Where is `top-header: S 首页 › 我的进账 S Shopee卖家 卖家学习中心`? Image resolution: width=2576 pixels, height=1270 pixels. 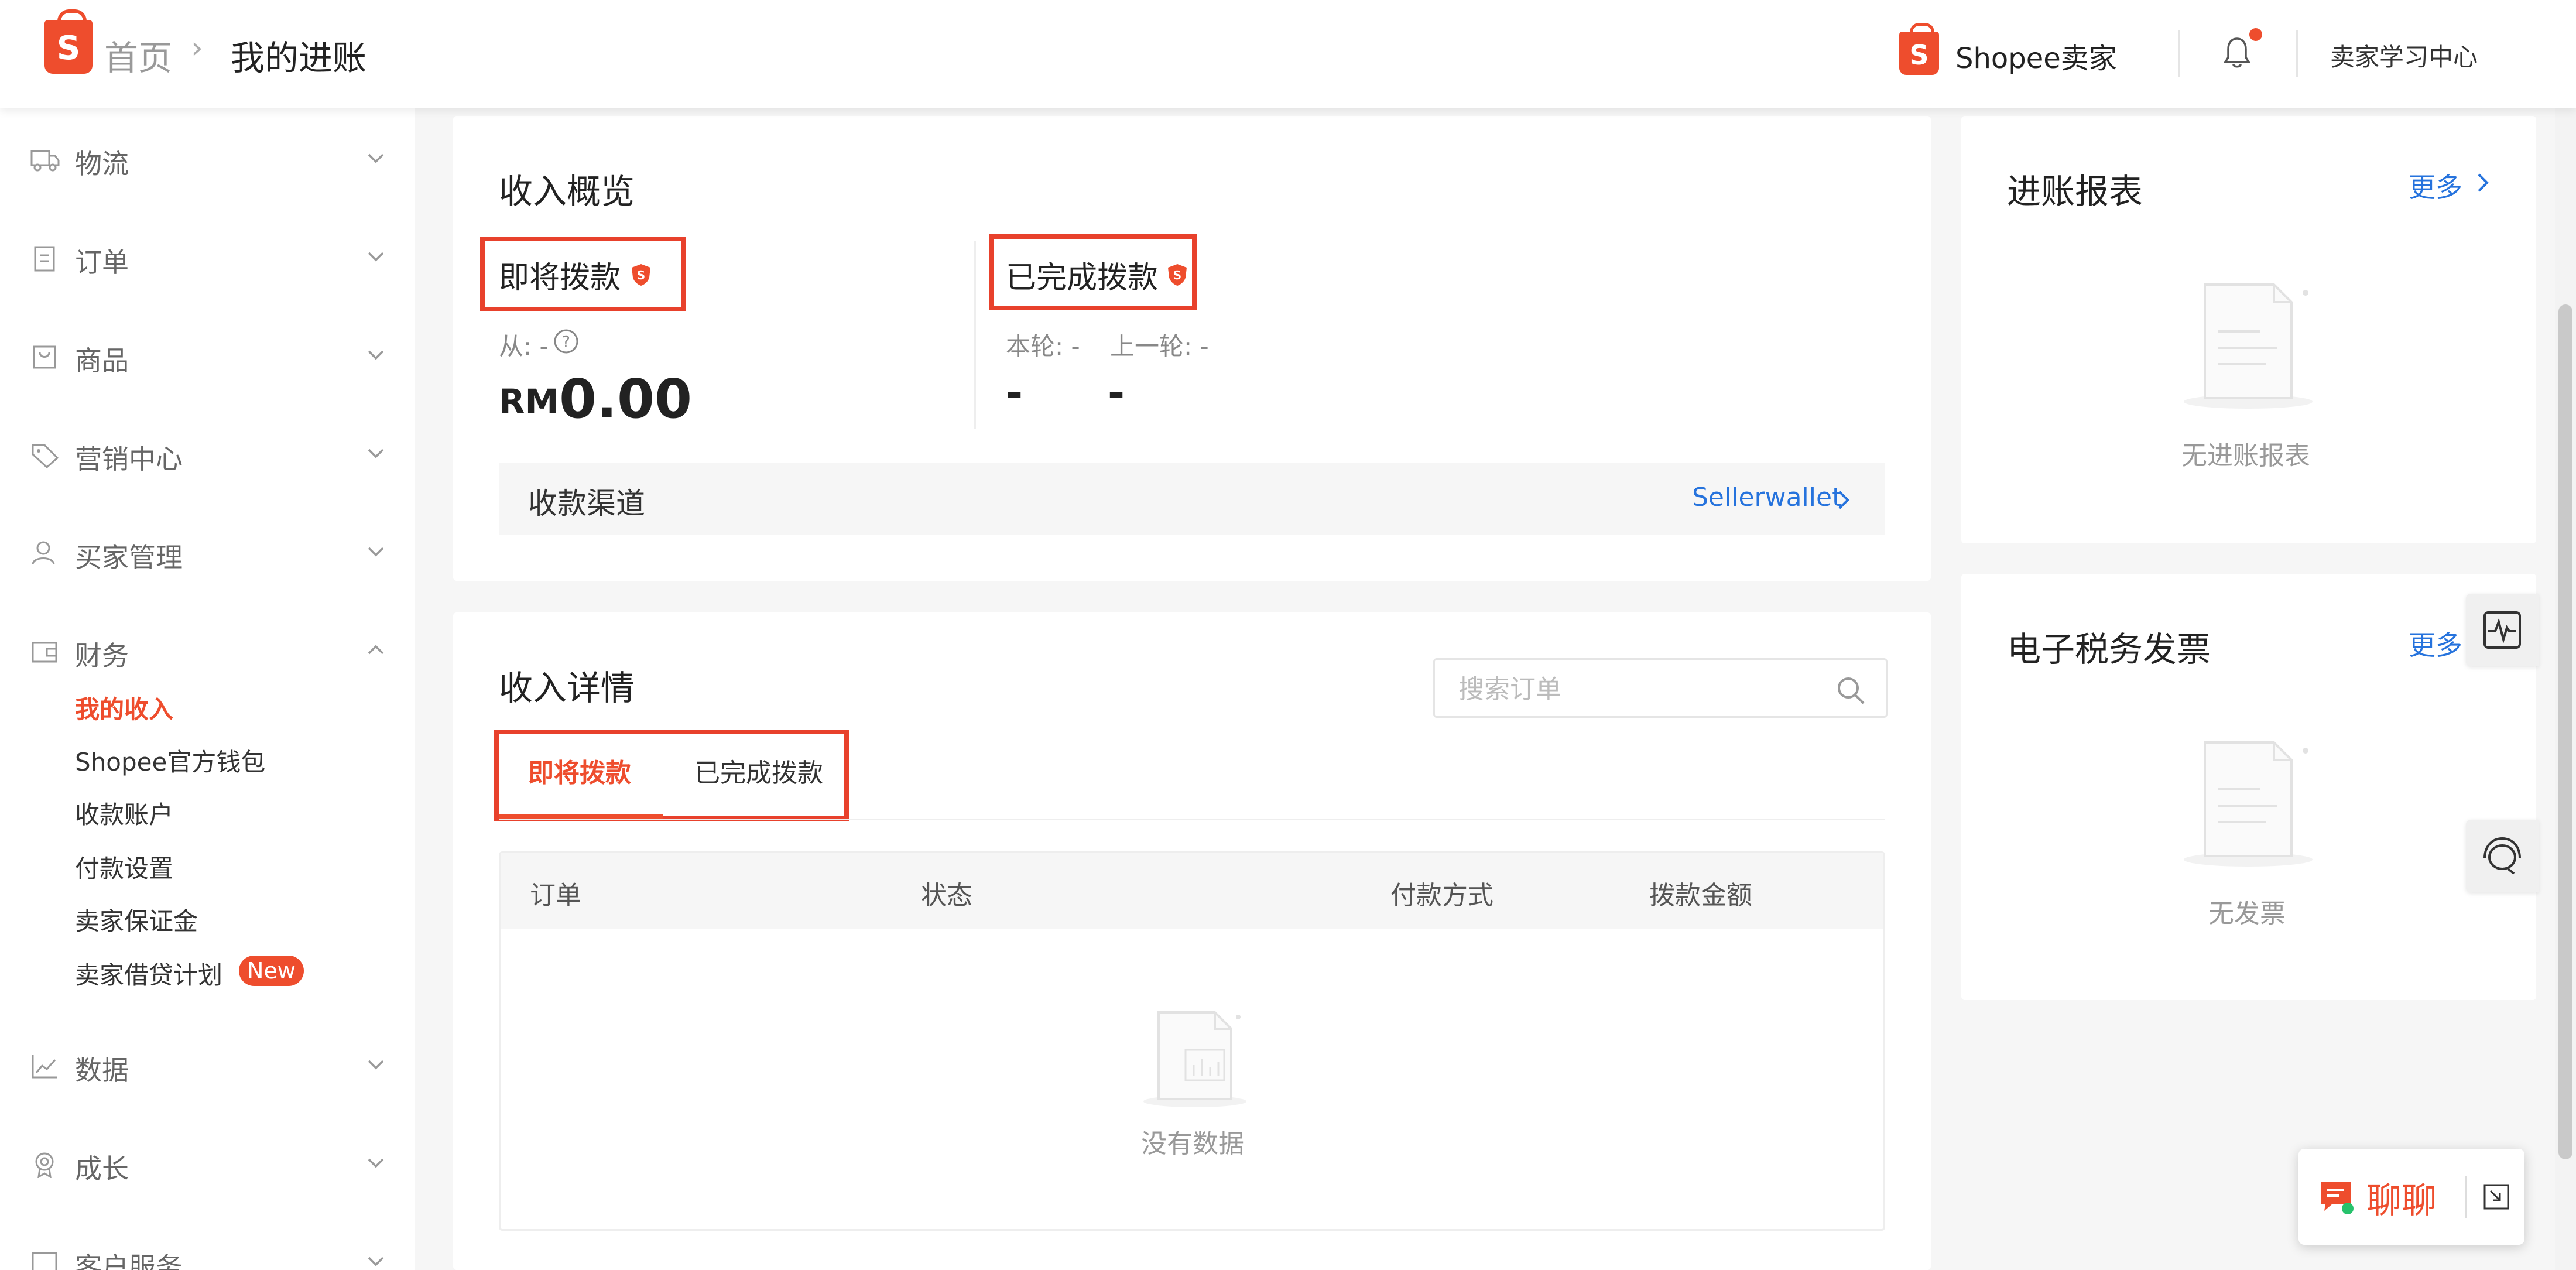 top-header: S 首页 › 我的进账 S Shopee卖家 卖家学习中心 is located at coordinates (1288, 54).